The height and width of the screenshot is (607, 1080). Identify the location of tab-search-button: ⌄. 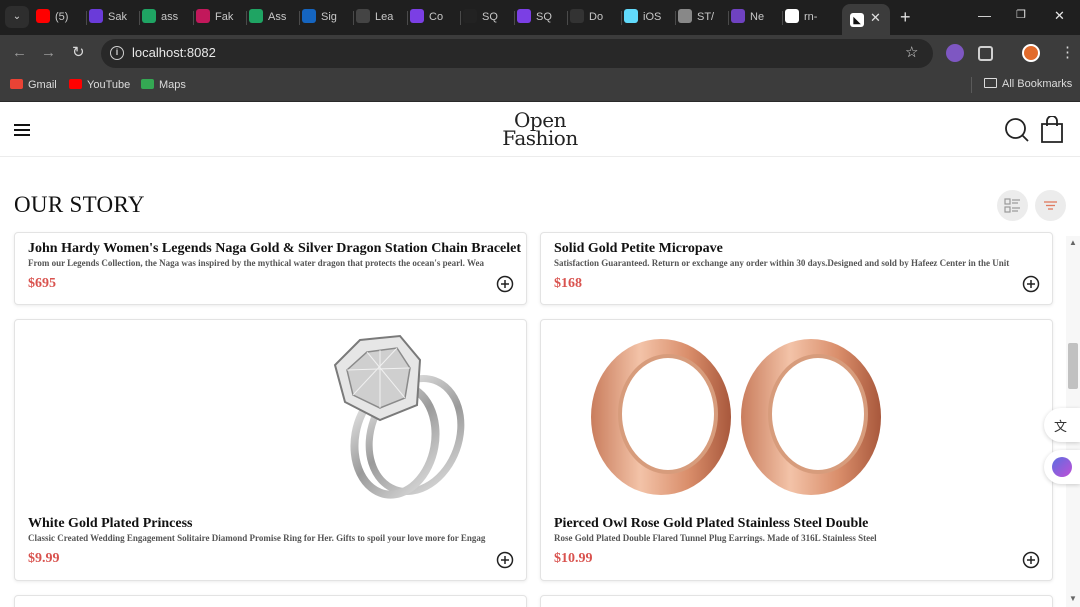
(17, 17).